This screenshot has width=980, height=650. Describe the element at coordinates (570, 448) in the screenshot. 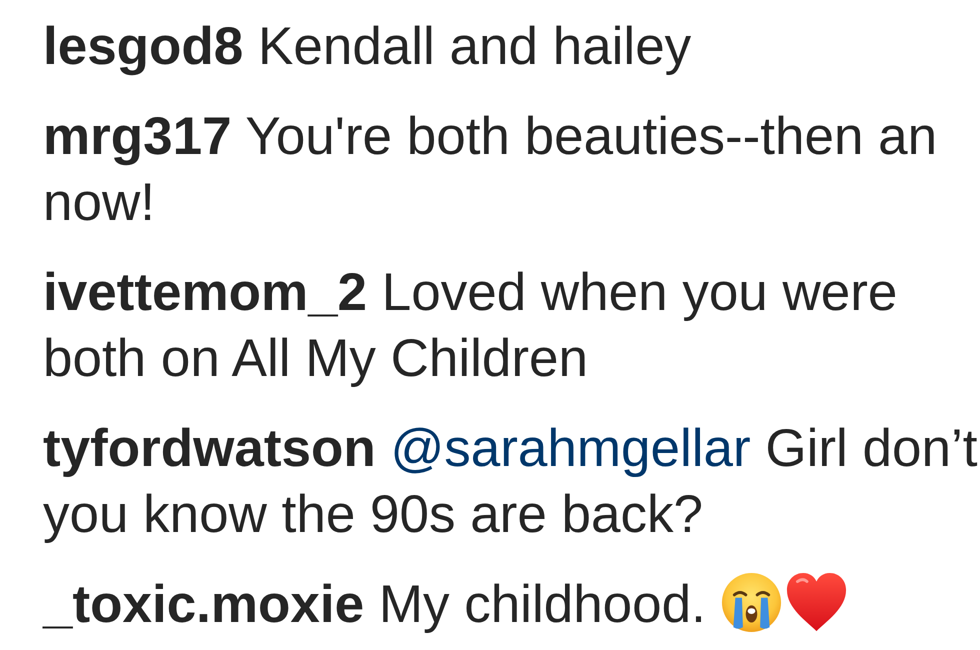

I see `mention-link: @sarahmgellar` at that location.